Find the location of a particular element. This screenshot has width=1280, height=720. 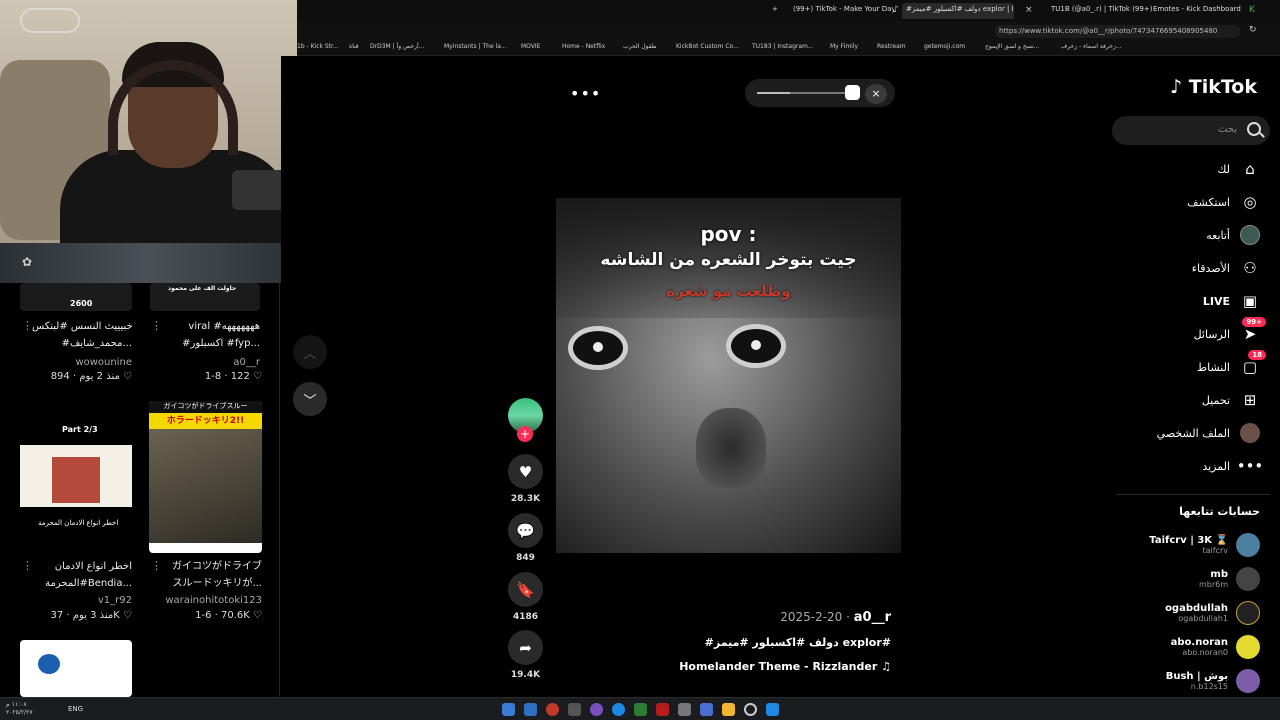

obs-icon is located at coordinates (552, 709).